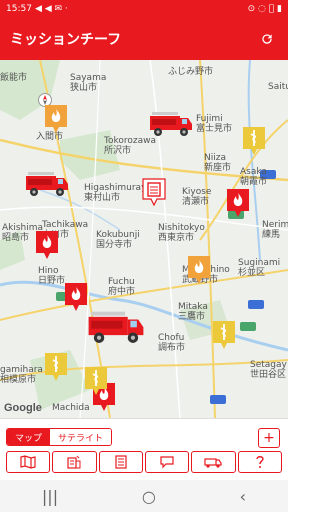 This screenshot has width=320, height=512. What do you see at coordinates (268, 370) in the screenshot?
I see `map-label: Setagay 世田谷区` at bounding box center [268, 370].